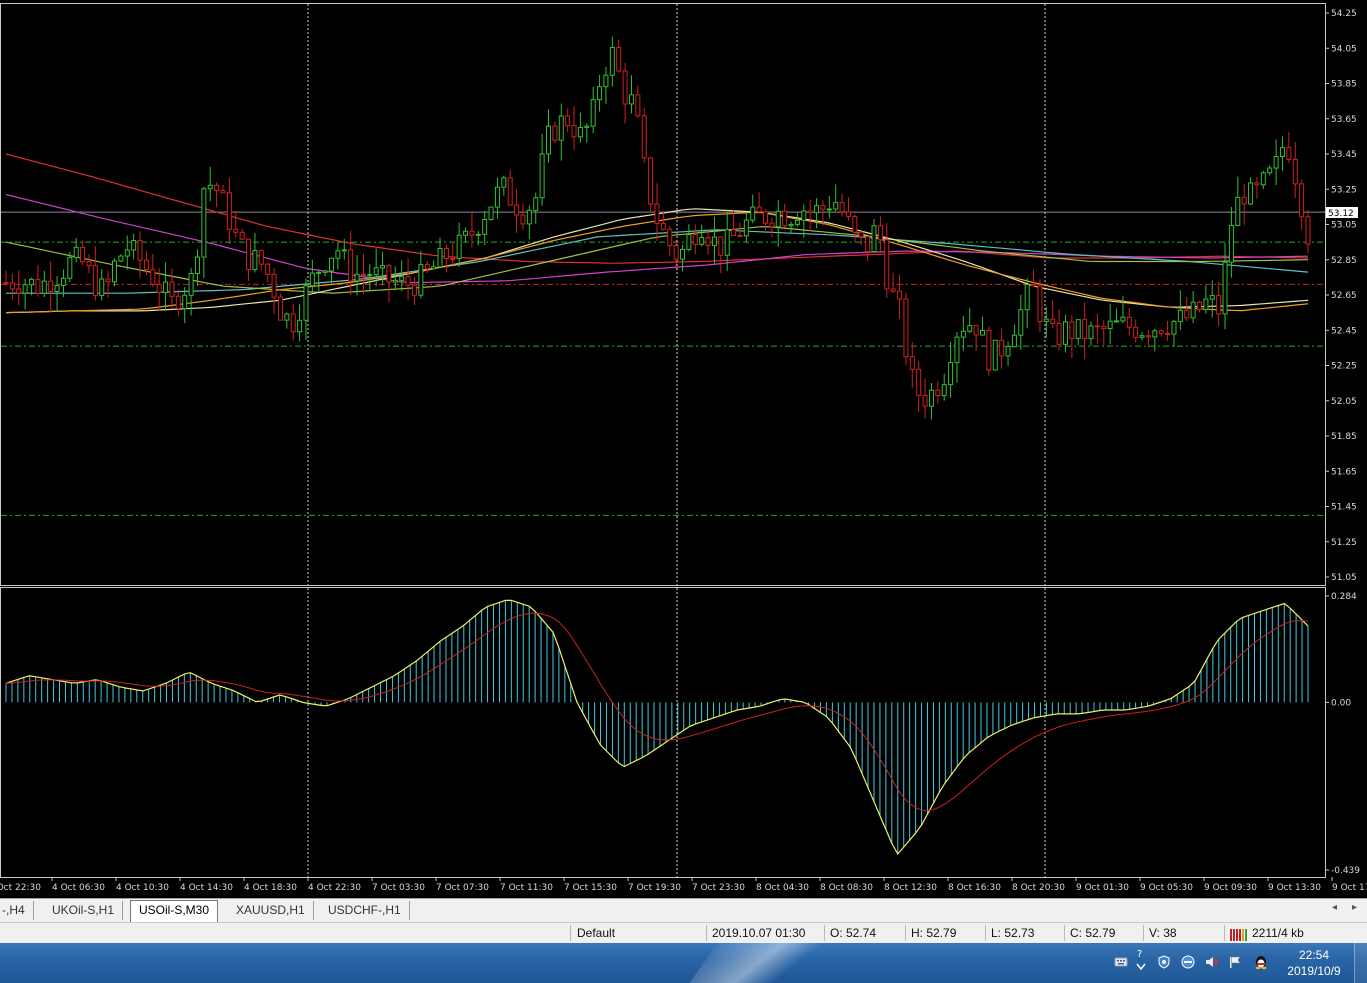  What do you see at coordinates (1360, 963) in the screenshot?
I see `show-desktop-button` at bounding box center [1360, 963].